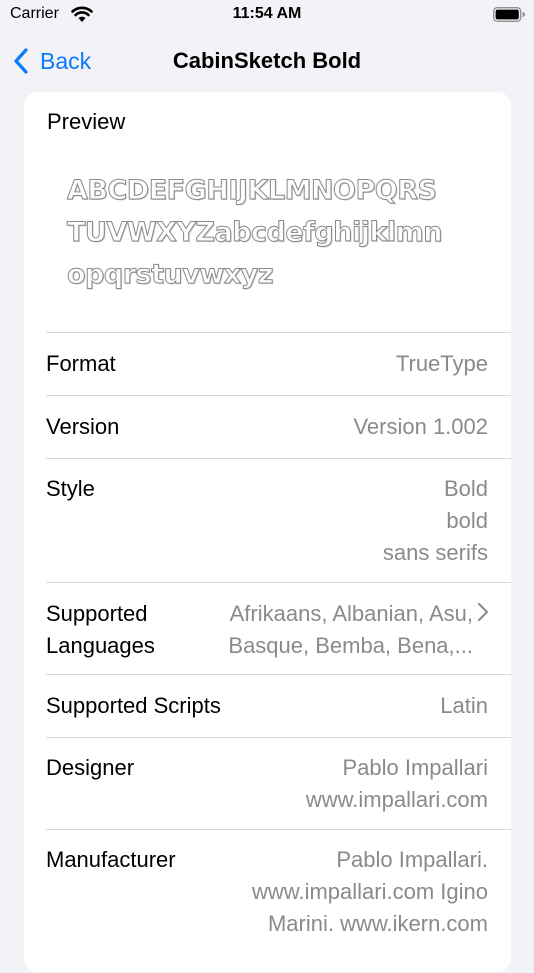 This screenshot has width=534, height=973. What do you see at coordinates (171, 275) in the screenshot?
I see `preview-line: opqrstuvwxyz` at bounding box center [171, 275].